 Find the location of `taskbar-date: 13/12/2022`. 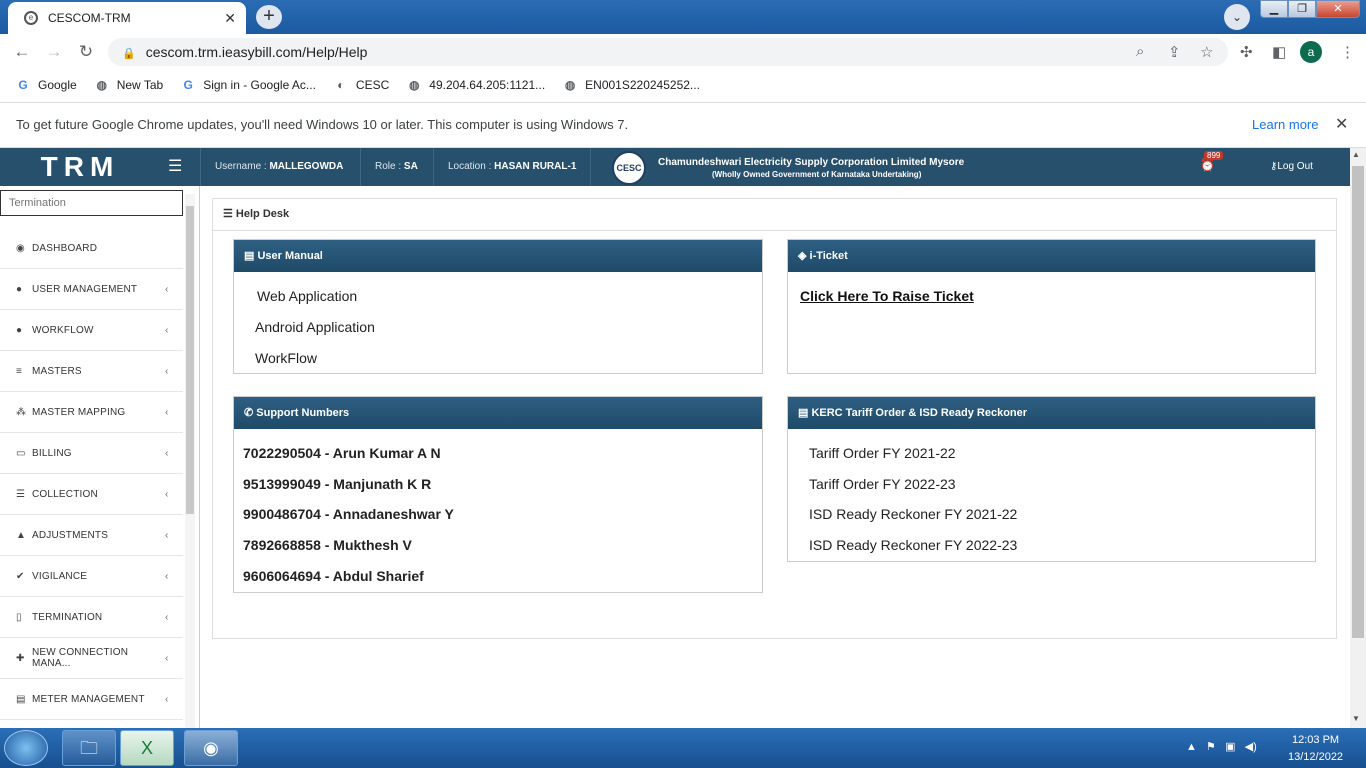

taskbar-date: 13/12/2022 is located at coordinates (1315, 757).